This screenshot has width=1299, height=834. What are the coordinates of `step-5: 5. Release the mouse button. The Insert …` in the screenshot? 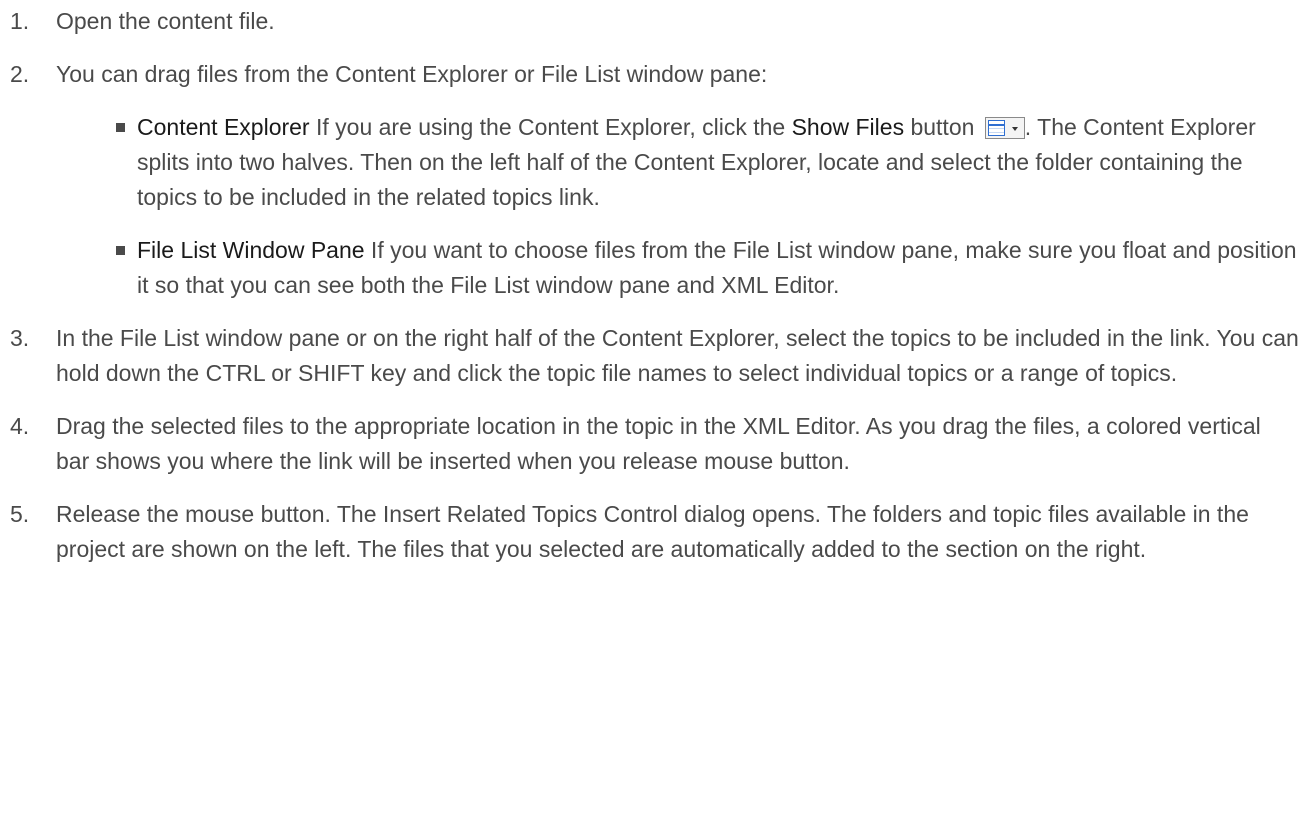 It's located at (649, 532).